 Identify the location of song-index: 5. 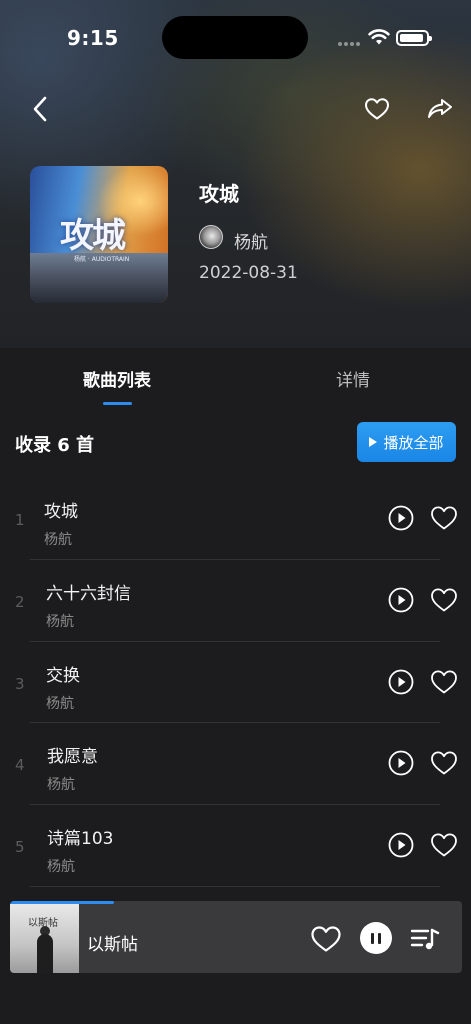
(20, 847).